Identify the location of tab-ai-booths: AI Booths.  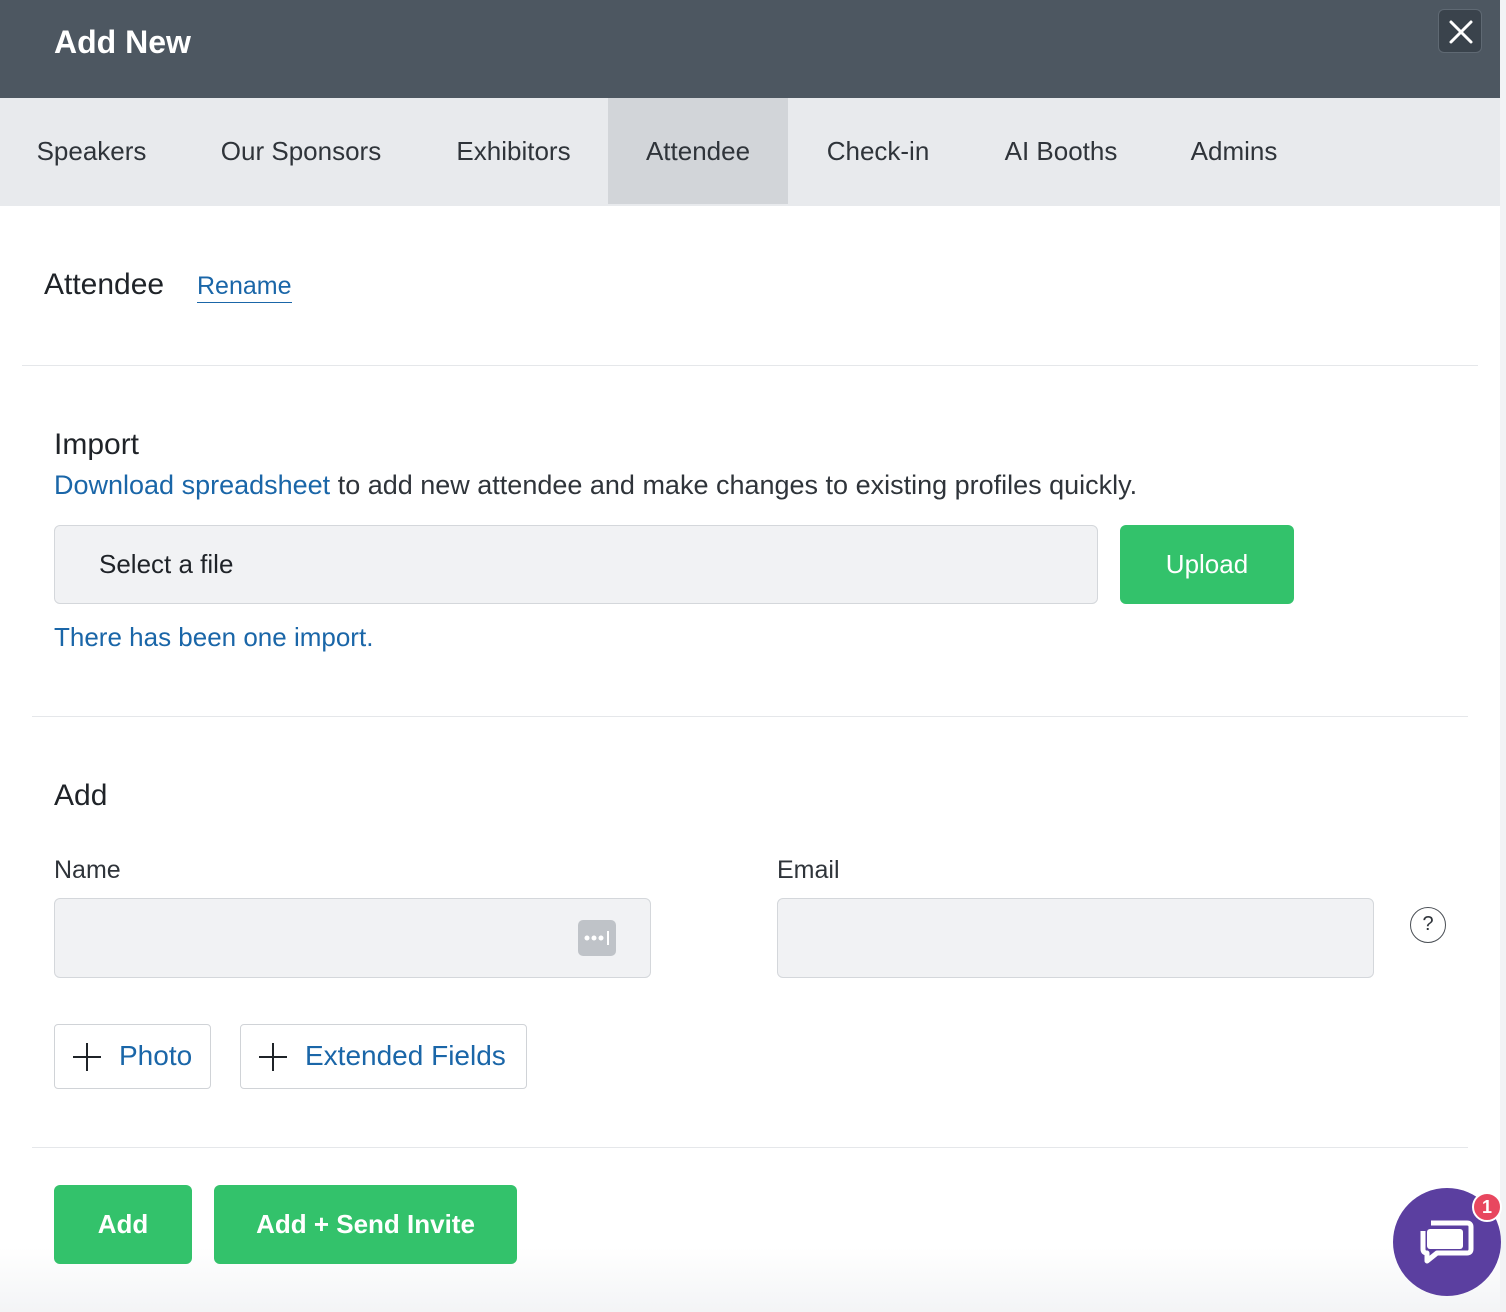
(1061, 151).